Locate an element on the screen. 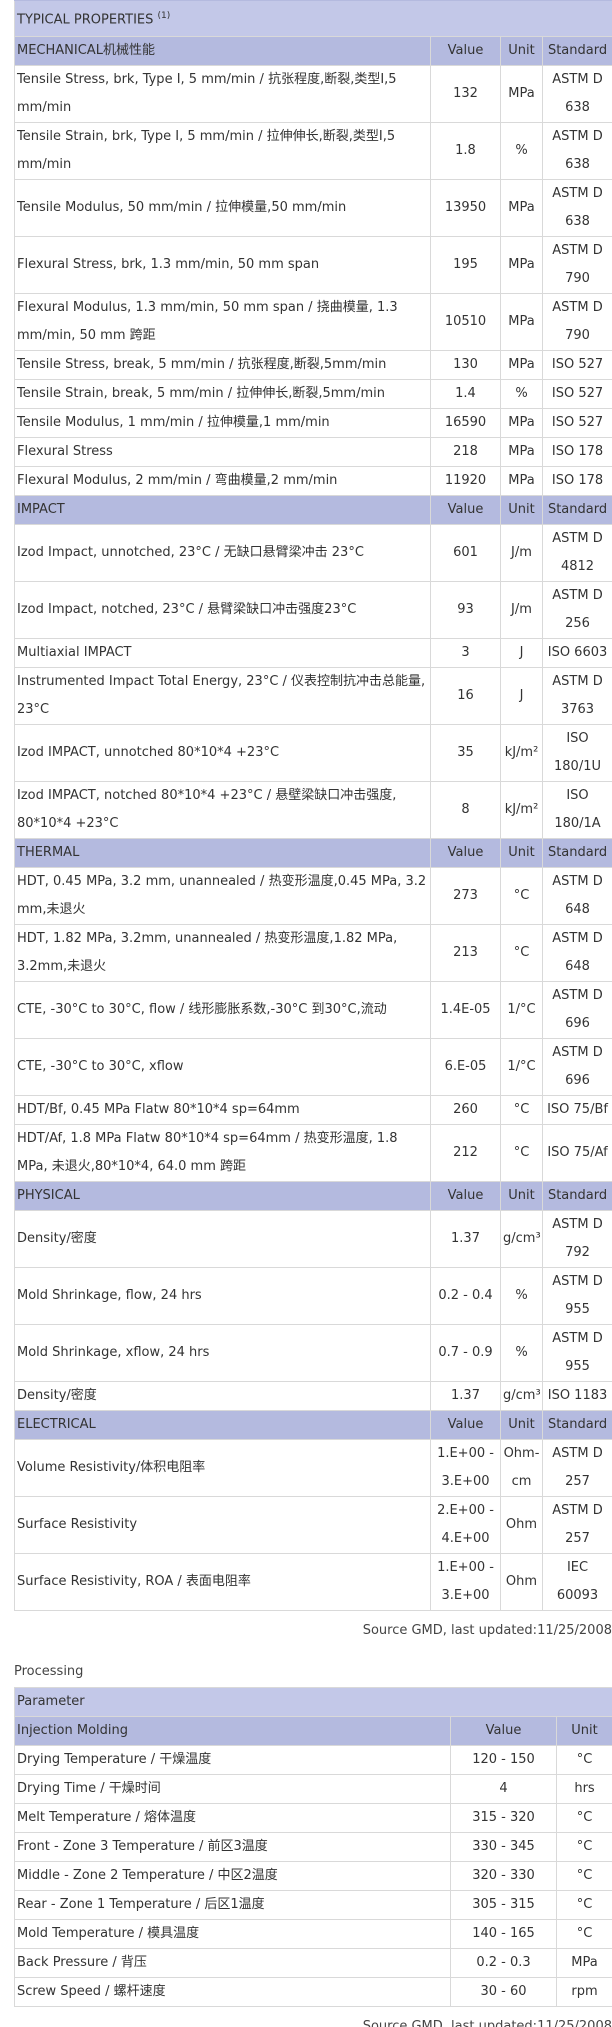 Image resolution: width=612 pixels, height=2027 pixels. property-standard: ASTM D 3763 is located at coordinates (576, 696).